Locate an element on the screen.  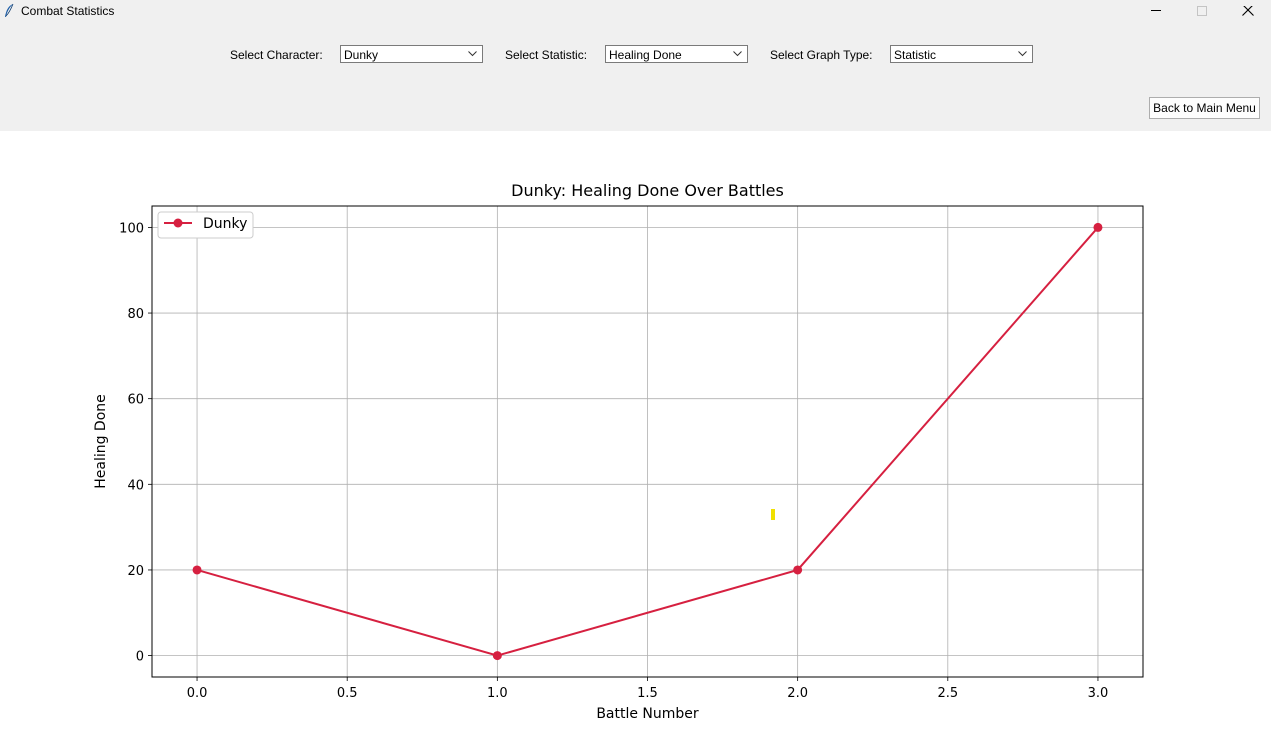
y-tick-label: 0 is located at coordinates (140, 657).